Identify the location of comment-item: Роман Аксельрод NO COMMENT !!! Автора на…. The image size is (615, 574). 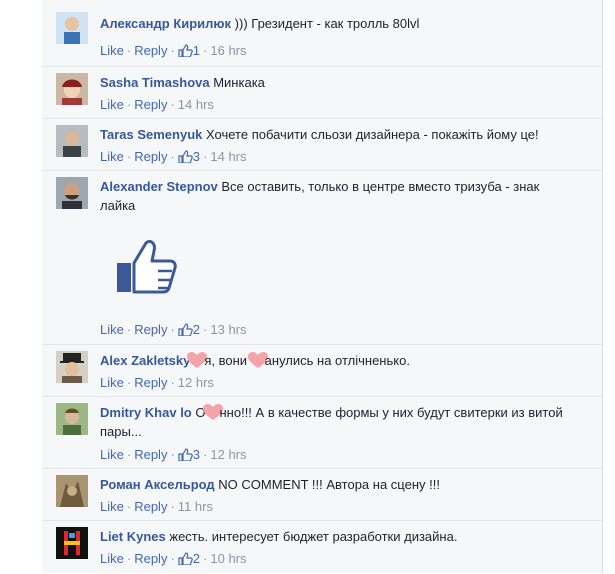
(322, 494).